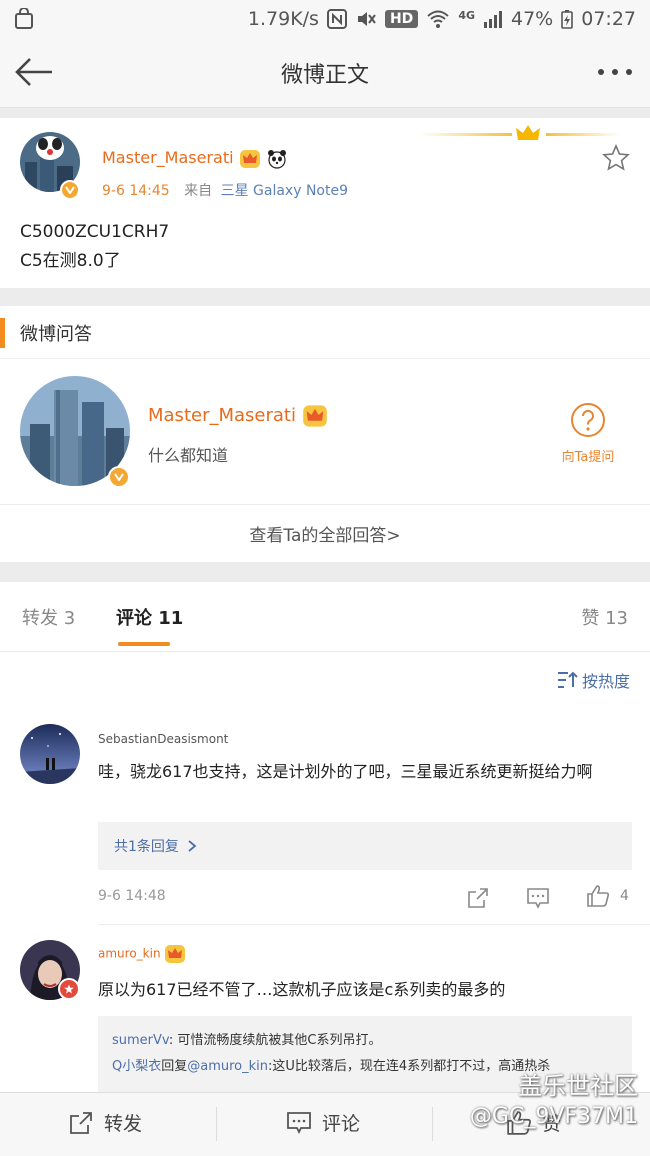 The image size is (650, 1156). I want to click on page-title: 微博正文, so click(324, 75).